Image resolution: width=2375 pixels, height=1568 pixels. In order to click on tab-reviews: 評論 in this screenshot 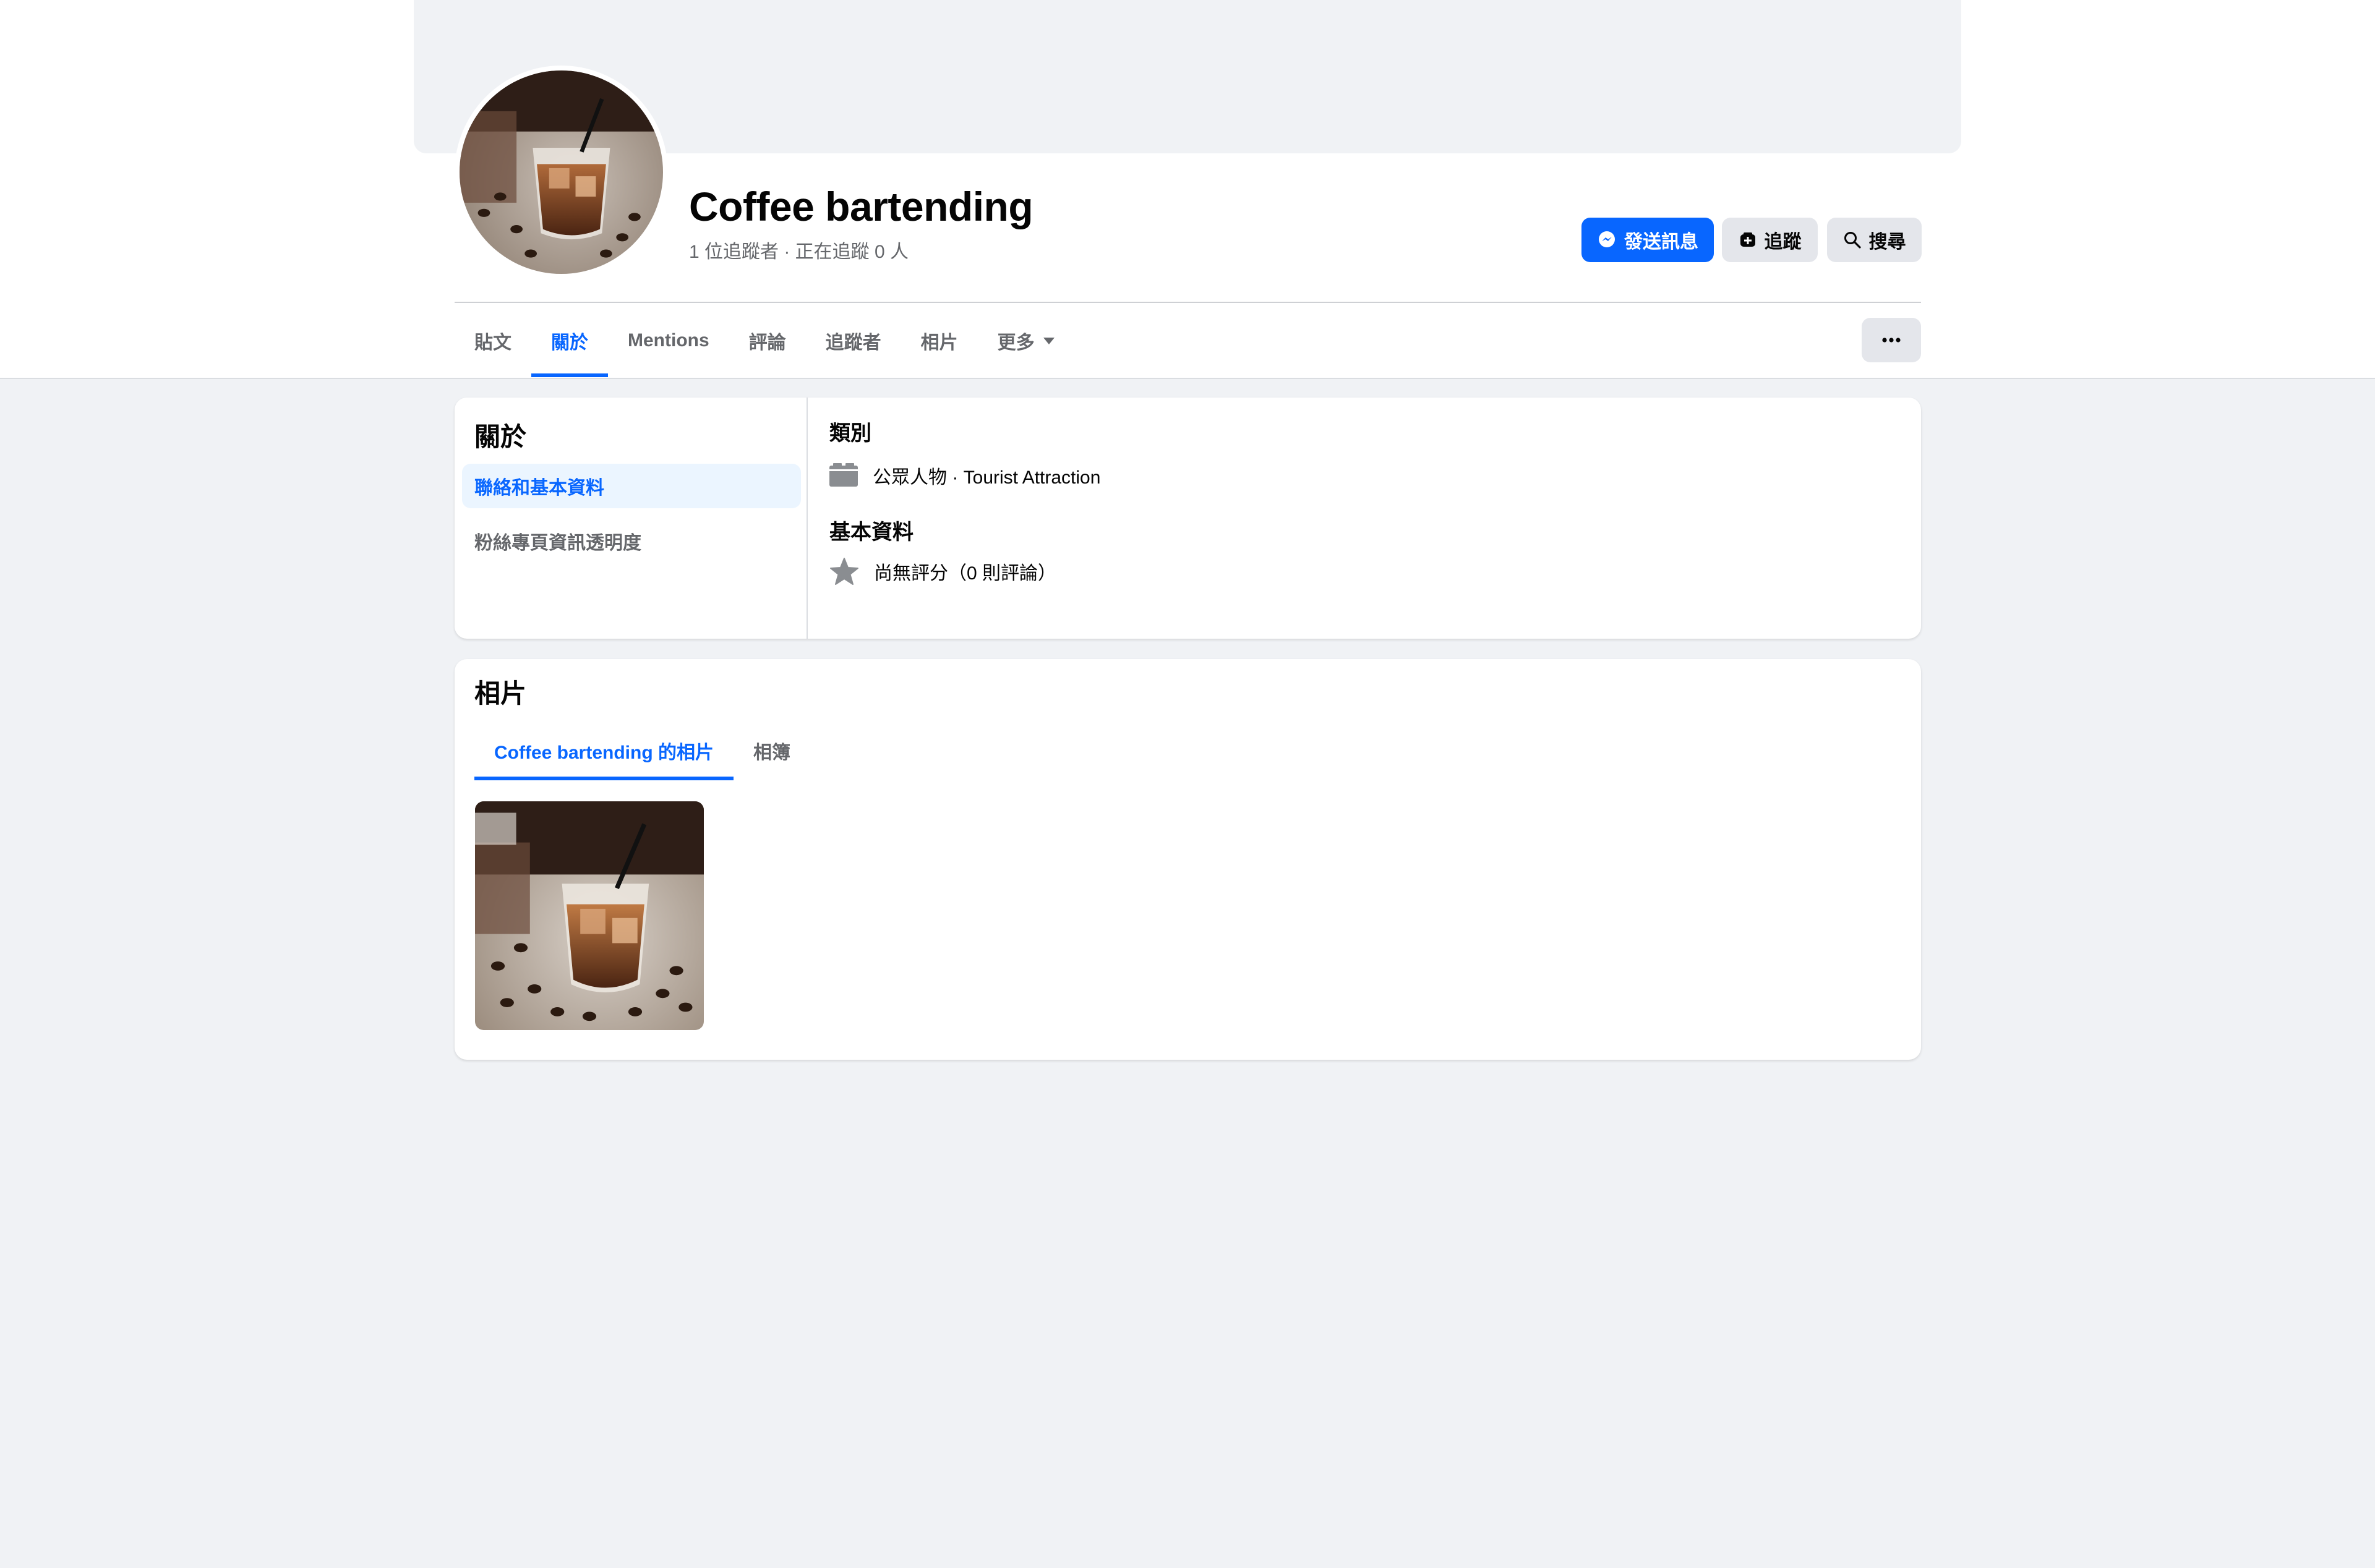, I will do `click(767, 340)`.